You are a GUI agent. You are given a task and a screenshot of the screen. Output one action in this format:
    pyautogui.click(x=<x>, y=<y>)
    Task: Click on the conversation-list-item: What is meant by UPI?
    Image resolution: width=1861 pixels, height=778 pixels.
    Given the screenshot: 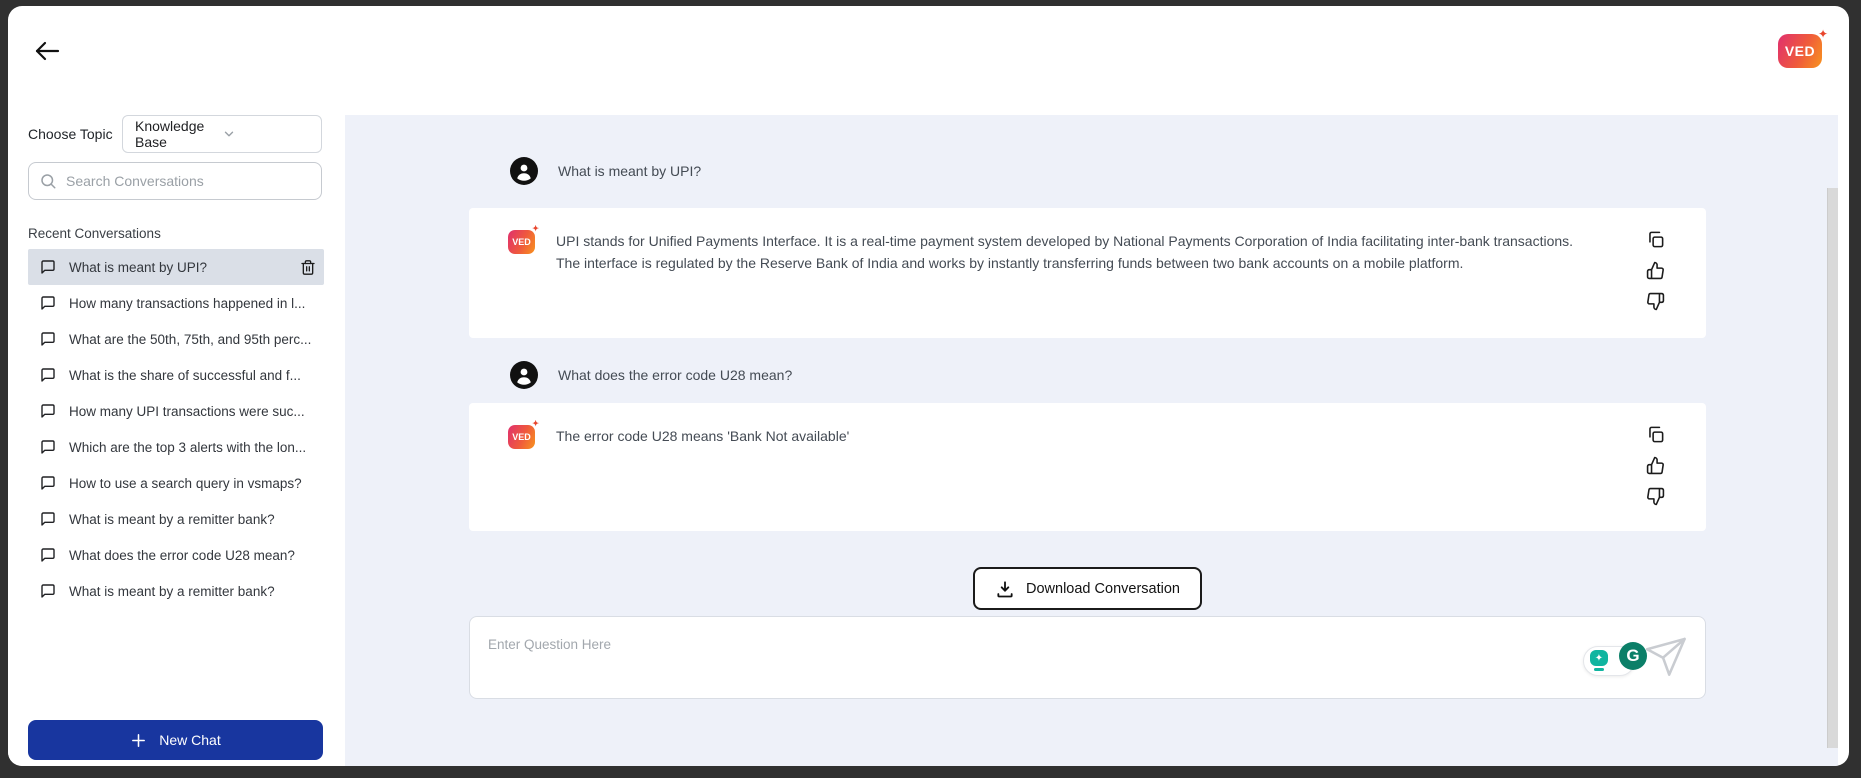 What is the action you would take?
    pyautogui.click(x=176, y=267)
    